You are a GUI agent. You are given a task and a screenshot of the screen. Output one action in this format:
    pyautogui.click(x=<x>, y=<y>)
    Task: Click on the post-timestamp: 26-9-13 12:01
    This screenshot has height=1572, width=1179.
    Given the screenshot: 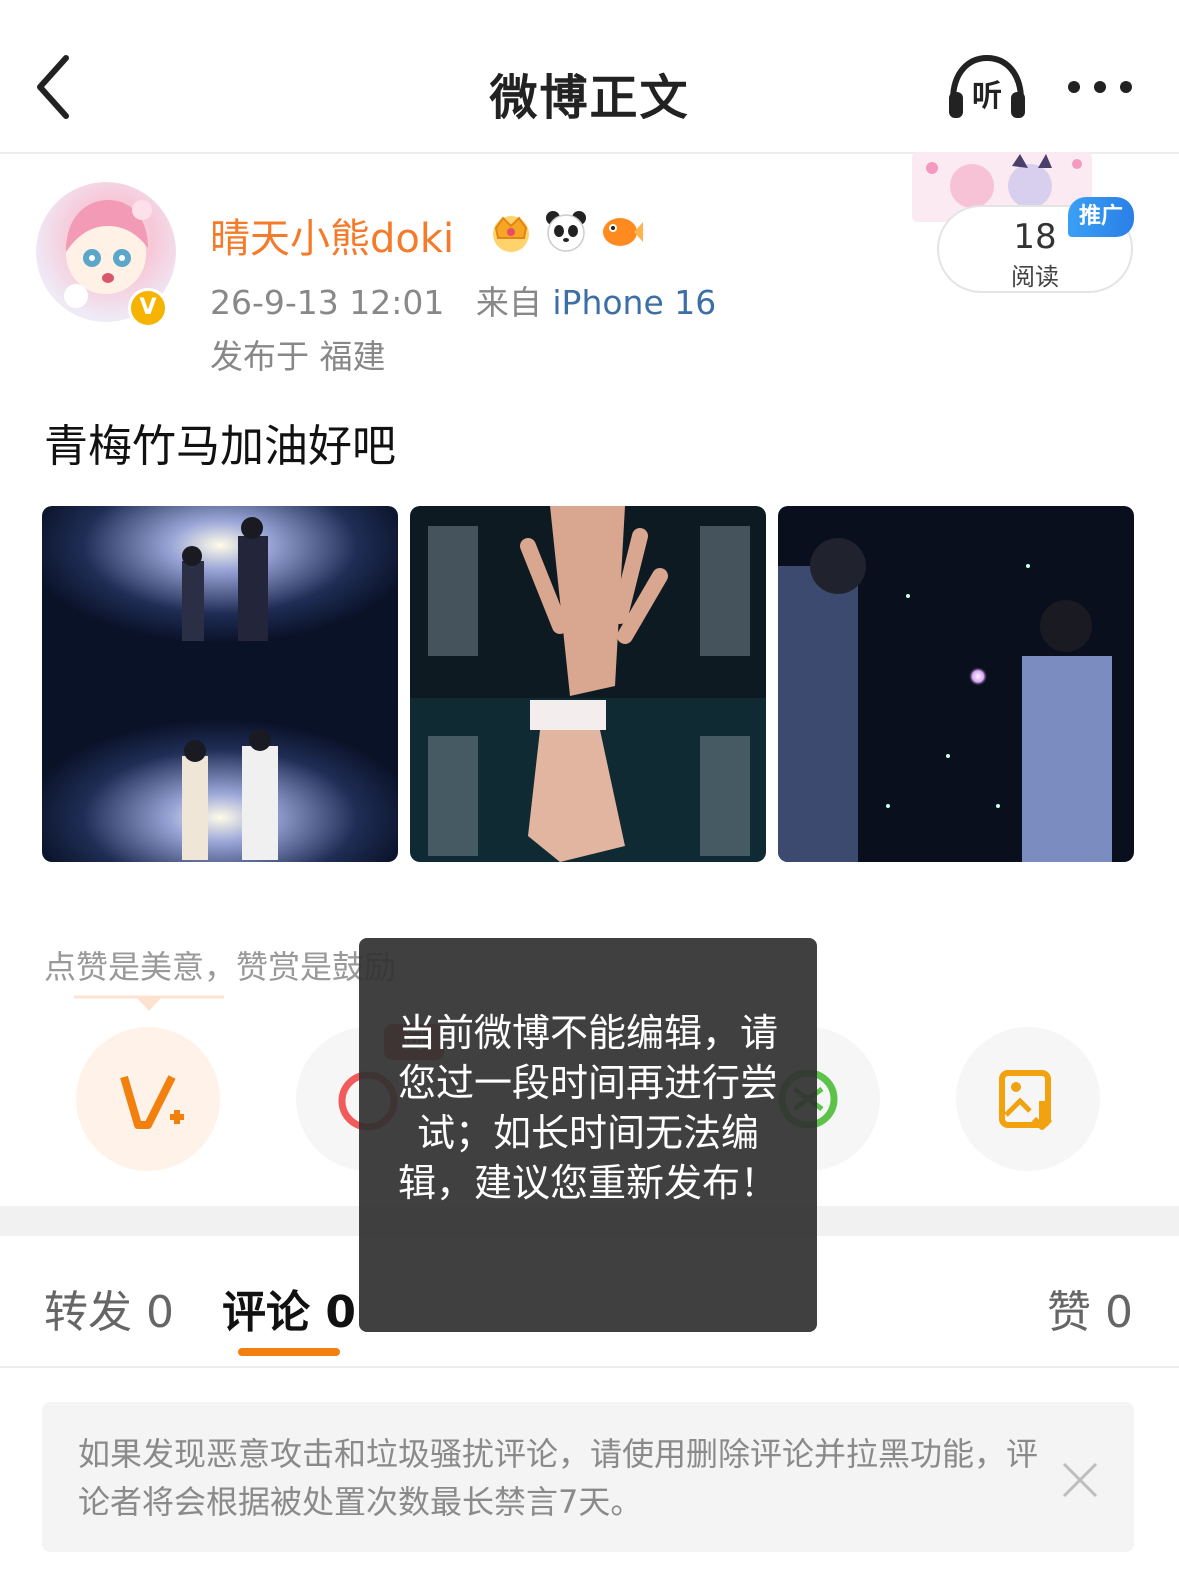 What is the action you would take?
    pyautogui.click(x=327, y=302)
    